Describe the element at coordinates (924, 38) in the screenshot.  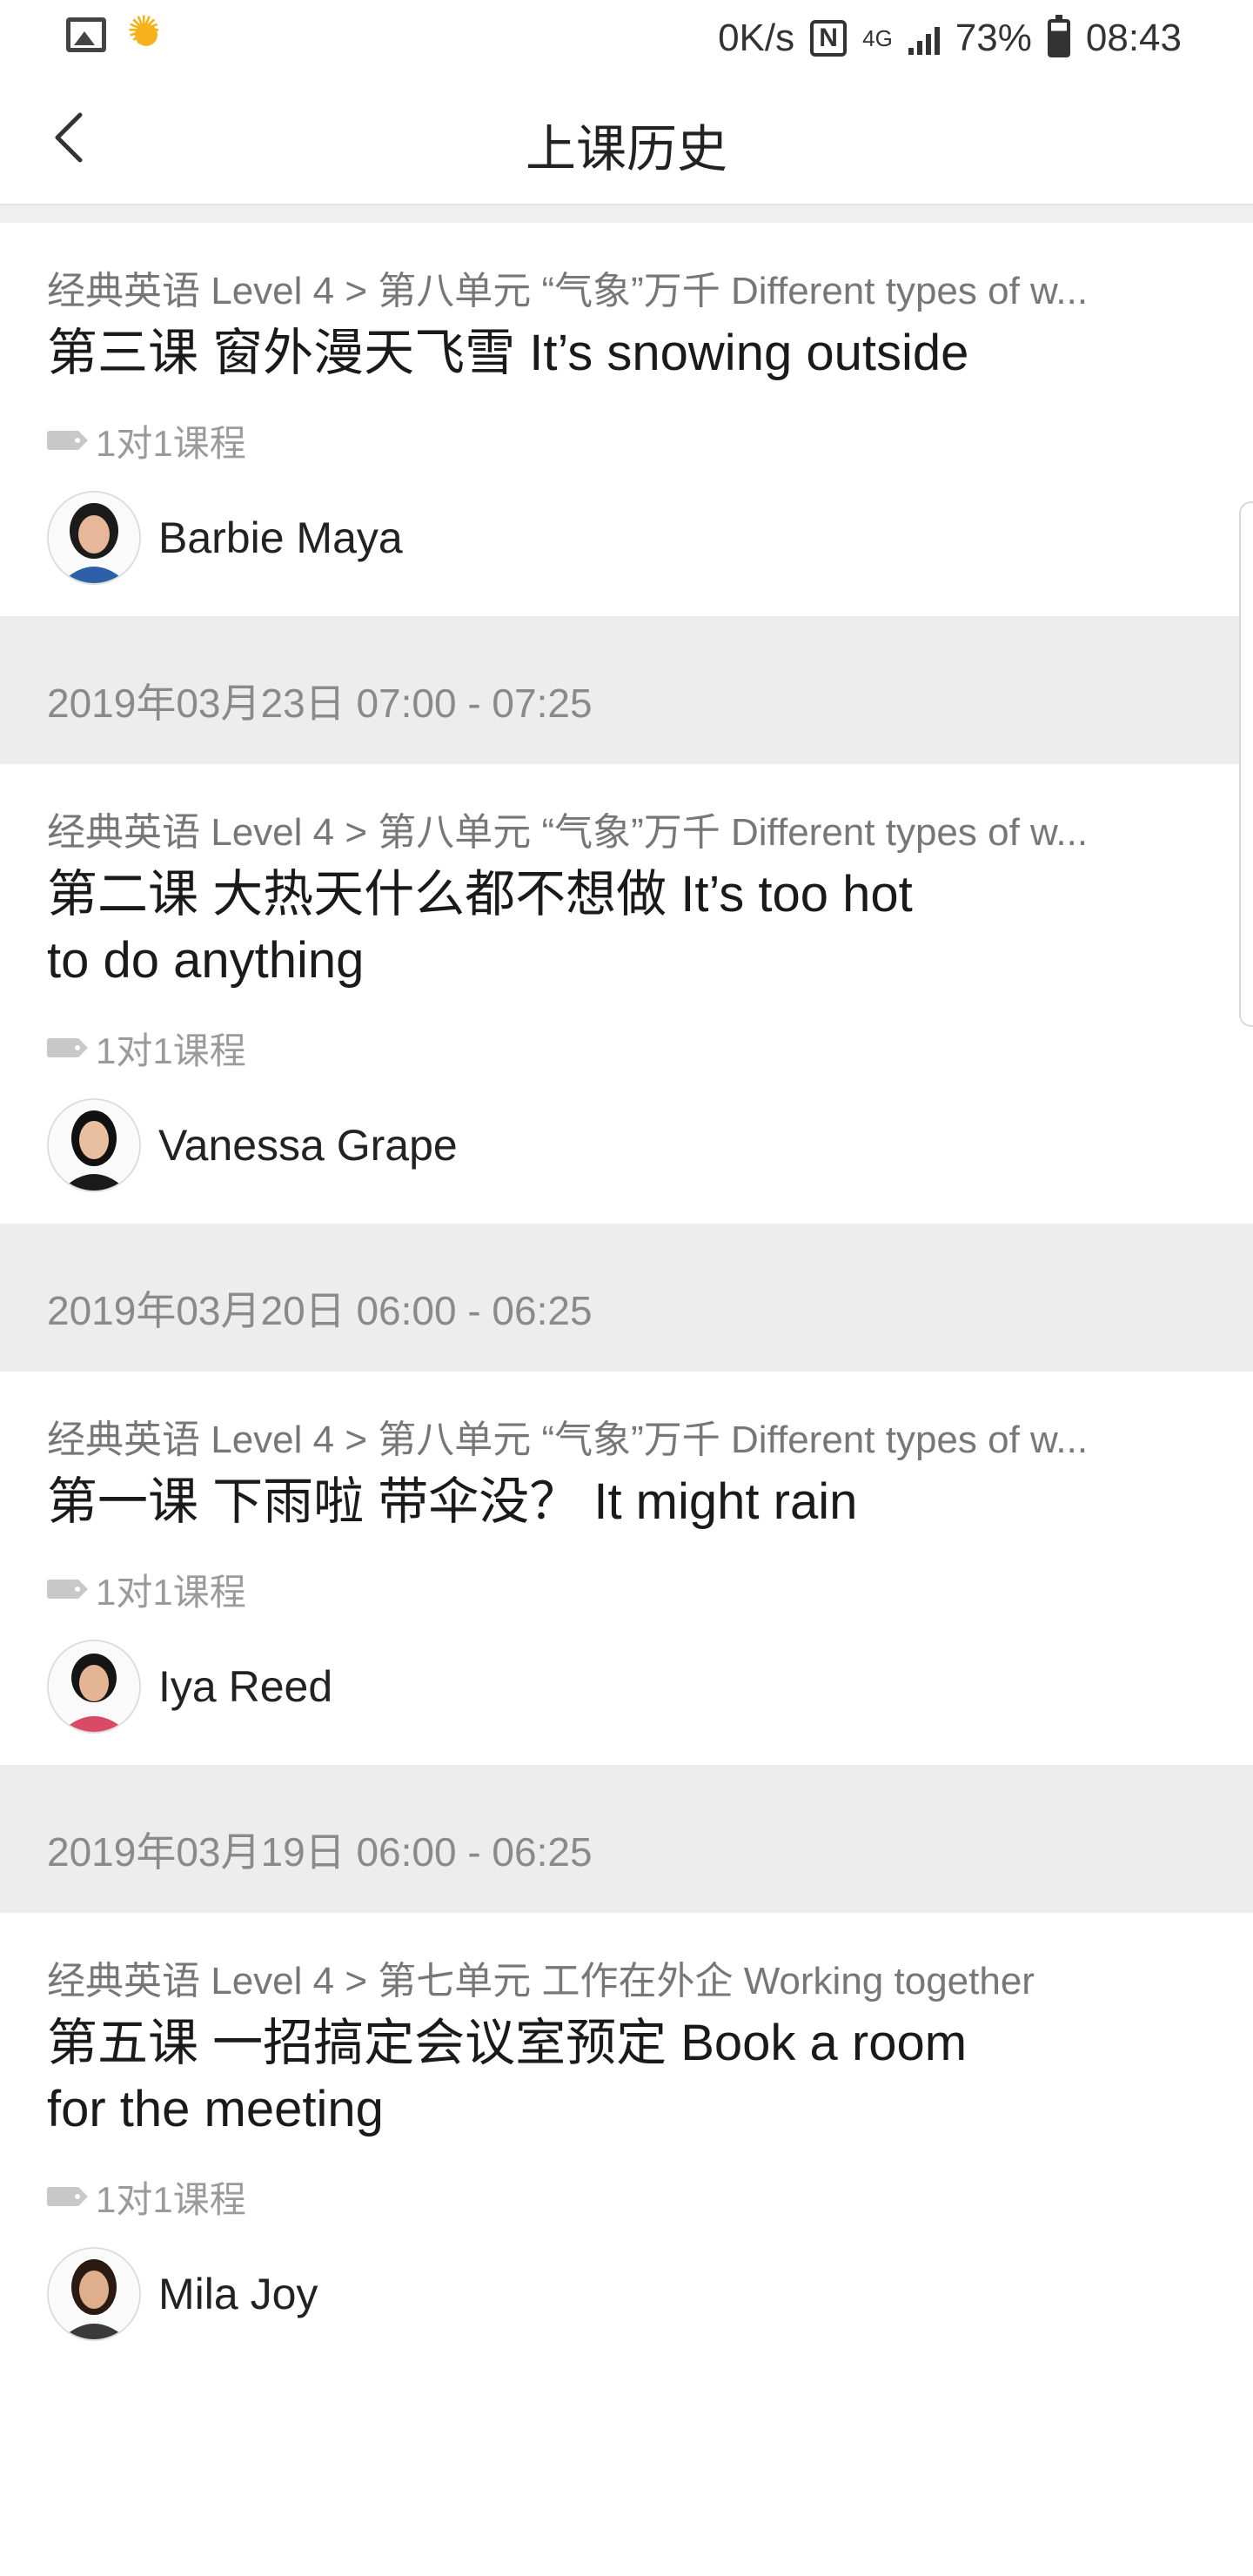
I see `signal-icon` at that location.